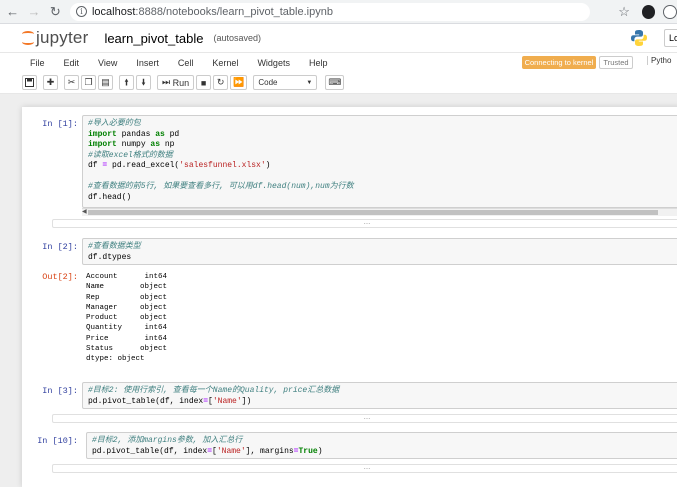 The height and width of the screenshot is (487, 677). What do you see at coordinates (659, 60) in the screenshot?
I see `kernel-name: Pytho` at bounding box center [659, 60].